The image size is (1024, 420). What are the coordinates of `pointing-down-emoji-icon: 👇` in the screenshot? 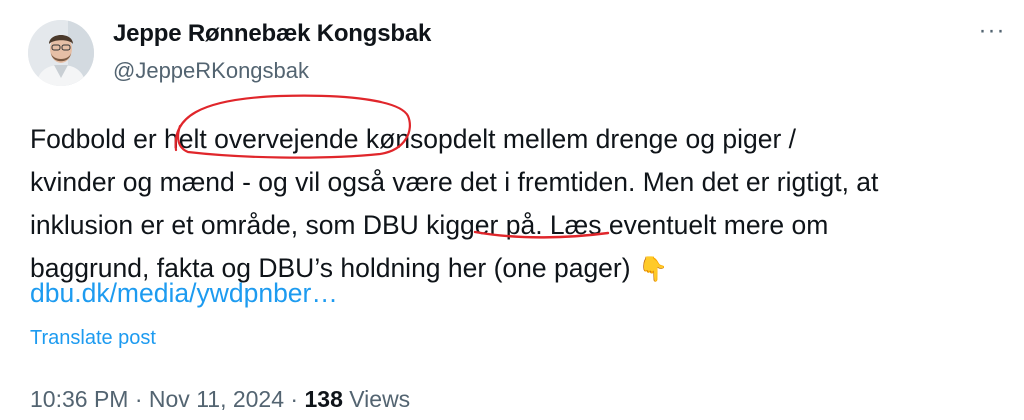 It's located at (652, 269).